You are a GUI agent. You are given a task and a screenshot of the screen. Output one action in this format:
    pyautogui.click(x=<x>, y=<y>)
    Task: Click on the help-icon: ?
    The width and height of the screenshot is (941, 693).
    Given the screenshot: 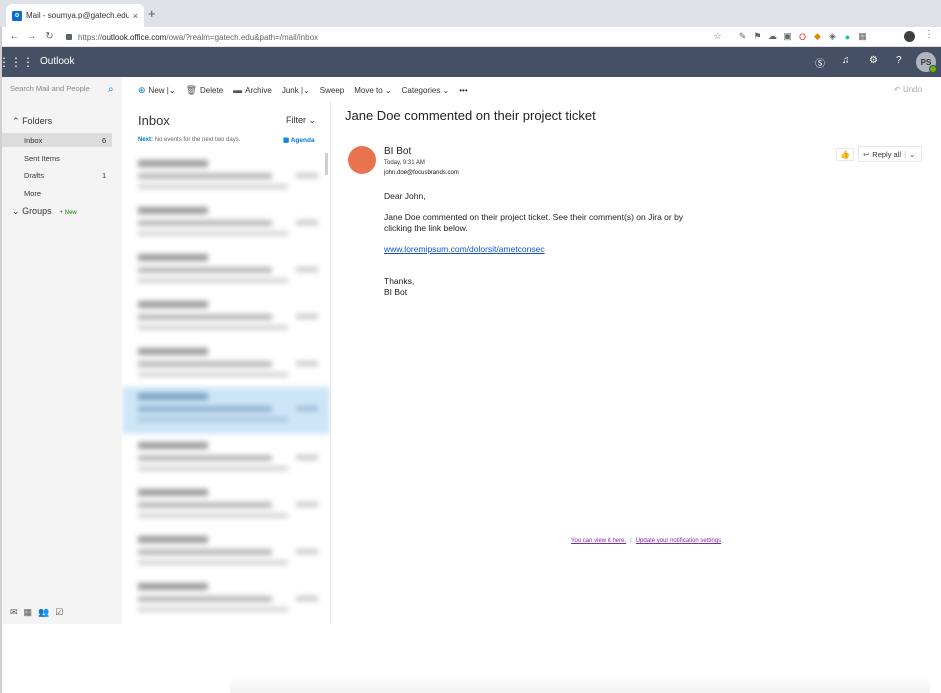 What is the action you would take?
    pyautogui.click(x=899, y=60)
    